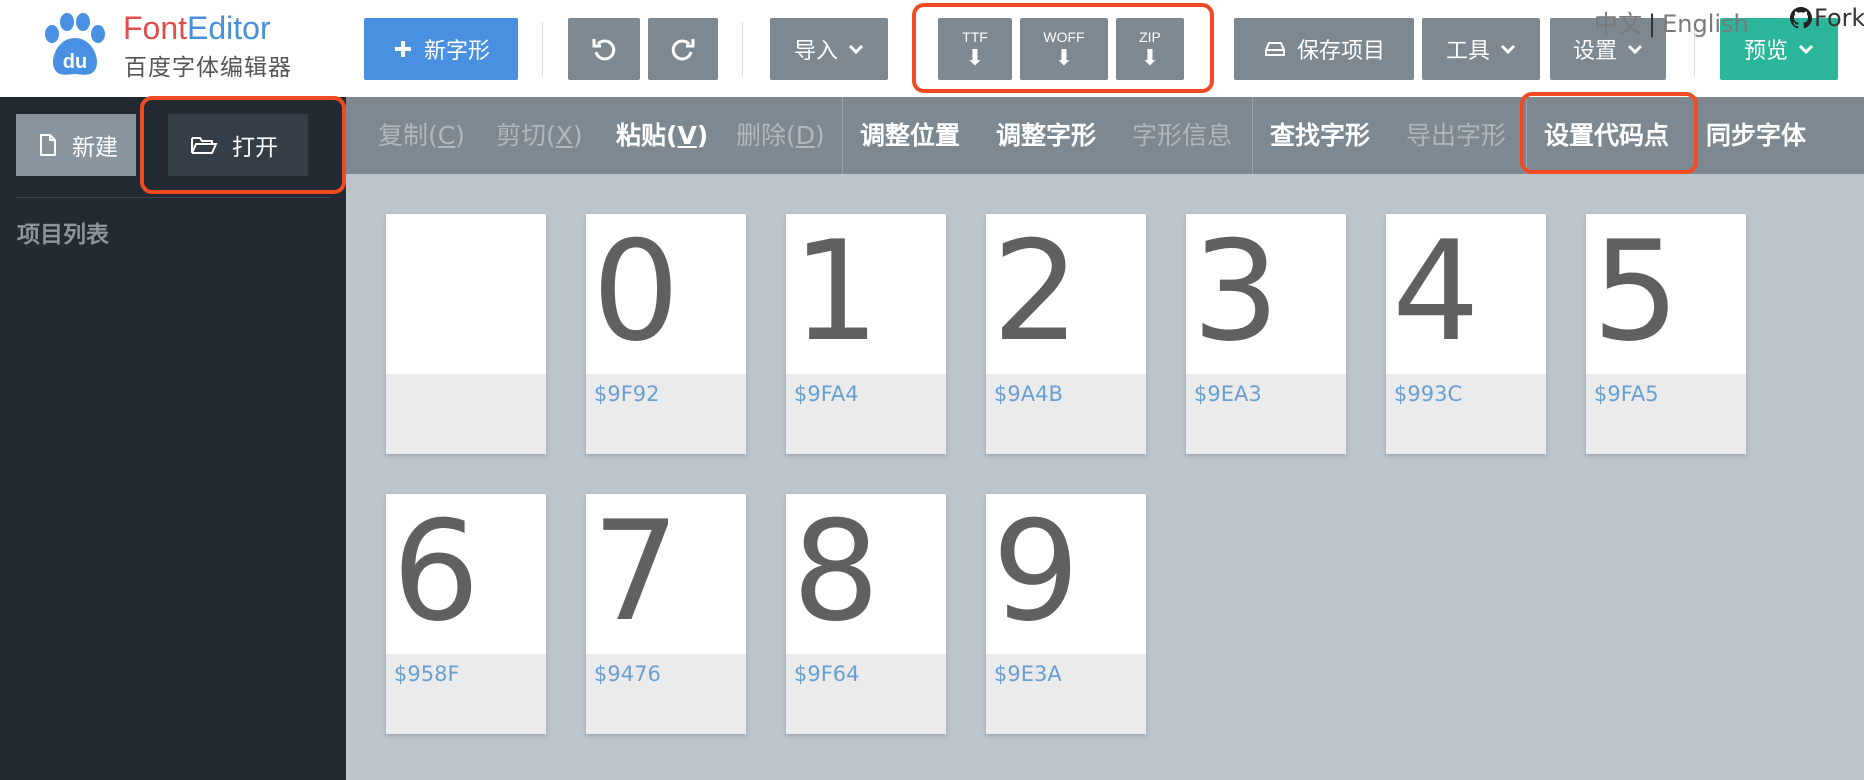 Image resolution: width=1864 pixels, height=780 pixels. I want to click on open-project-button: 打开, so click(238, 145).